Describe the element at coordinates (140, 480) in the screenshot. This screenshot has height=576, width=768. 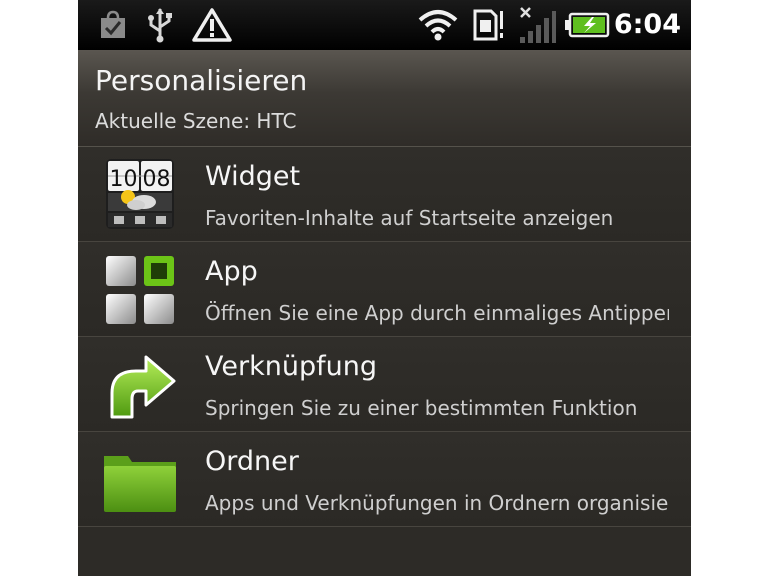
I see `folder-icon` at that location.